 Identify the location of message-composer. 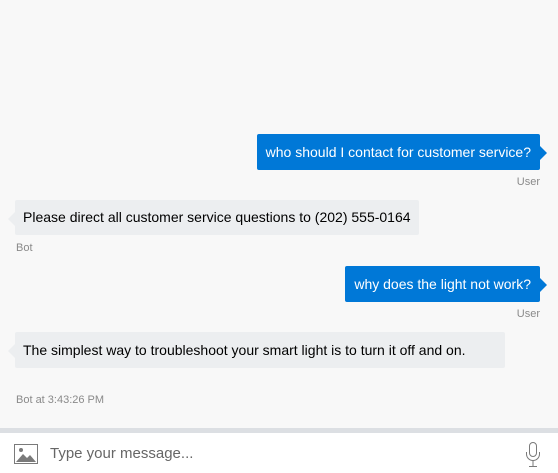
(279, 450).